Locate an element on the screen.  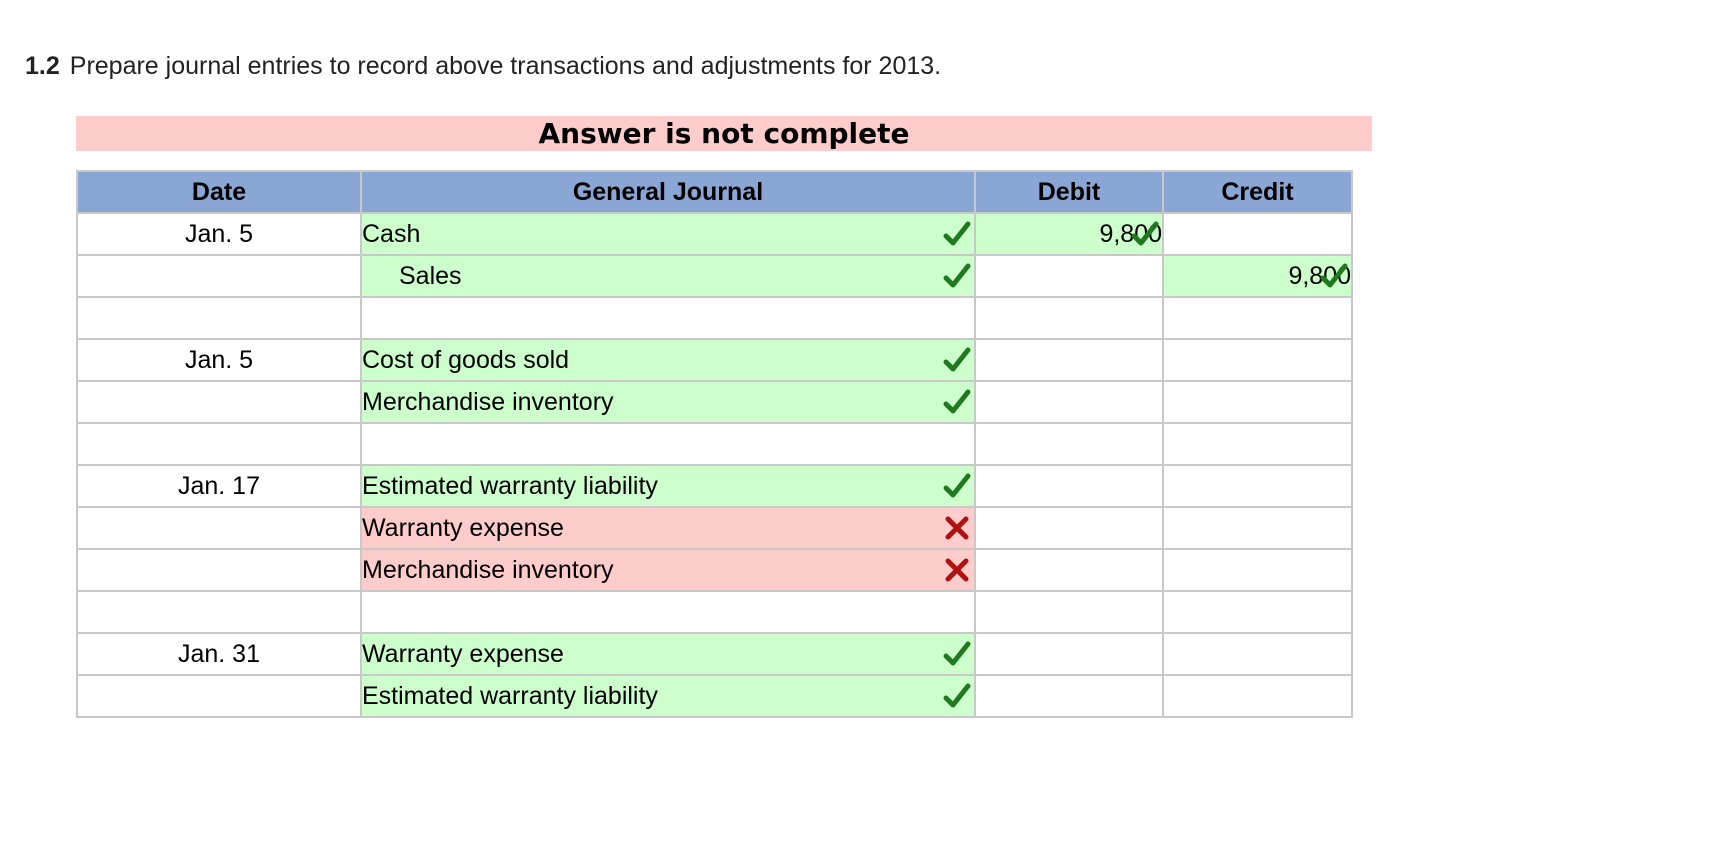
debit-cell: 9,800 is located at coordinates (1069, 234).